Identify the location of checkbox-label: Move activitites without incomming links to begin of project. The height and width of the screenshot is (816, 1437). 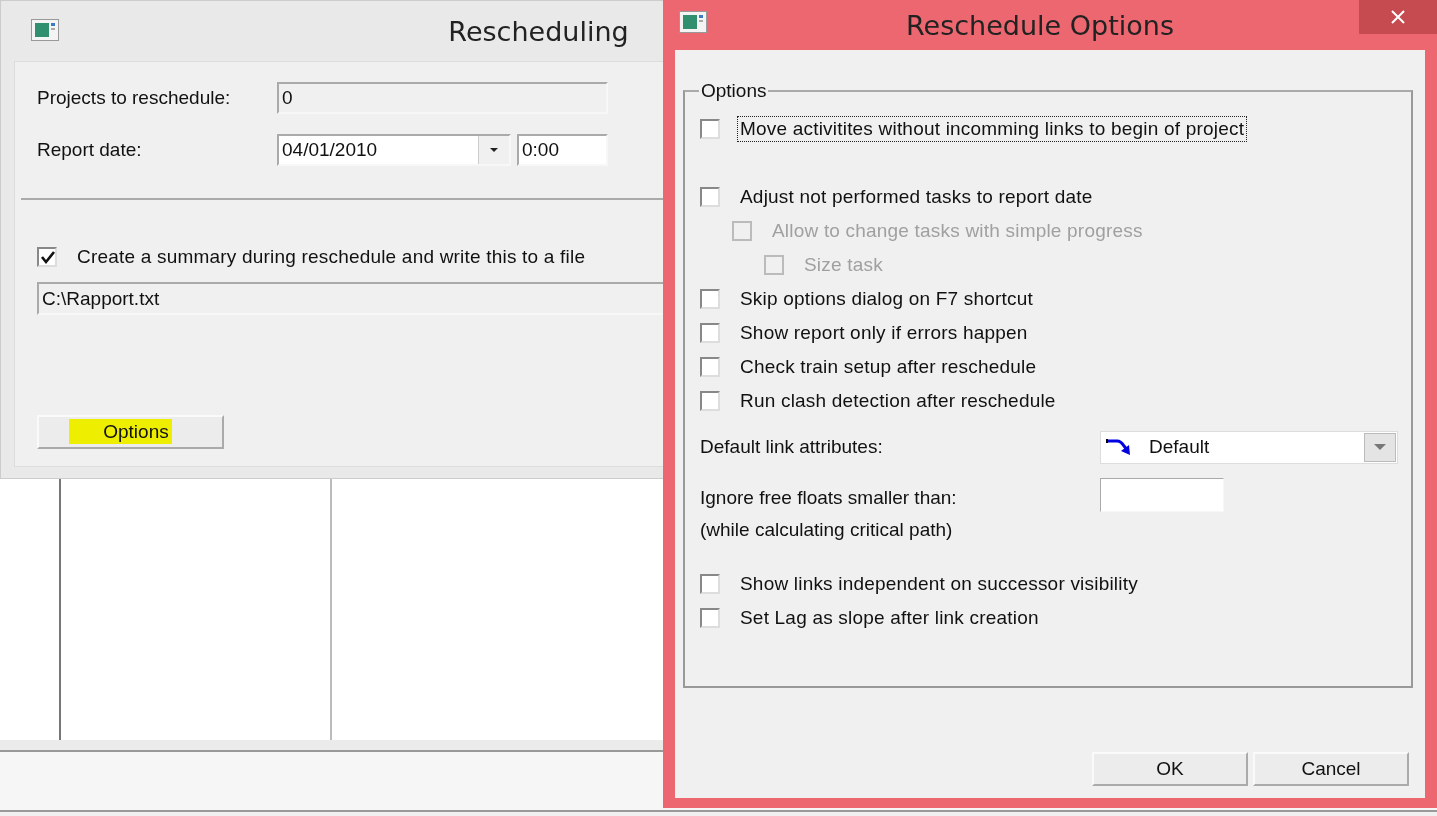
(992, 129).